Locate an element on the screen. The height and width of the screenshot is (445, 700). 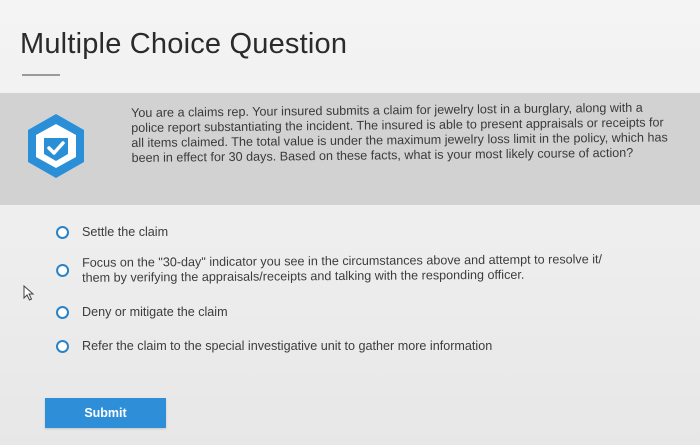
title-divider is located at coordinates (41, 75).